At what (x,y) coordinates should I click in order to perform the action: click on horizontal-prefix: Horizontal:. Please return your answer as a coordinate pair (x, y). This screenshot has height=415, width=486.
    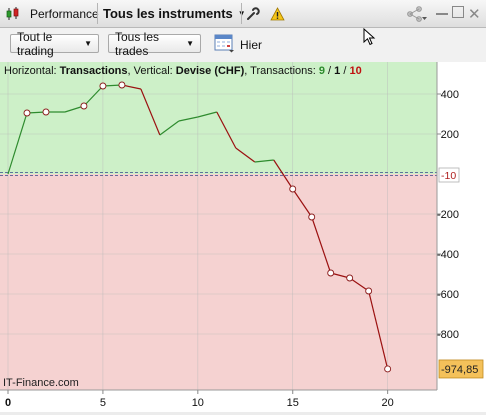
    Looking at the image, I should click on (32, 71).